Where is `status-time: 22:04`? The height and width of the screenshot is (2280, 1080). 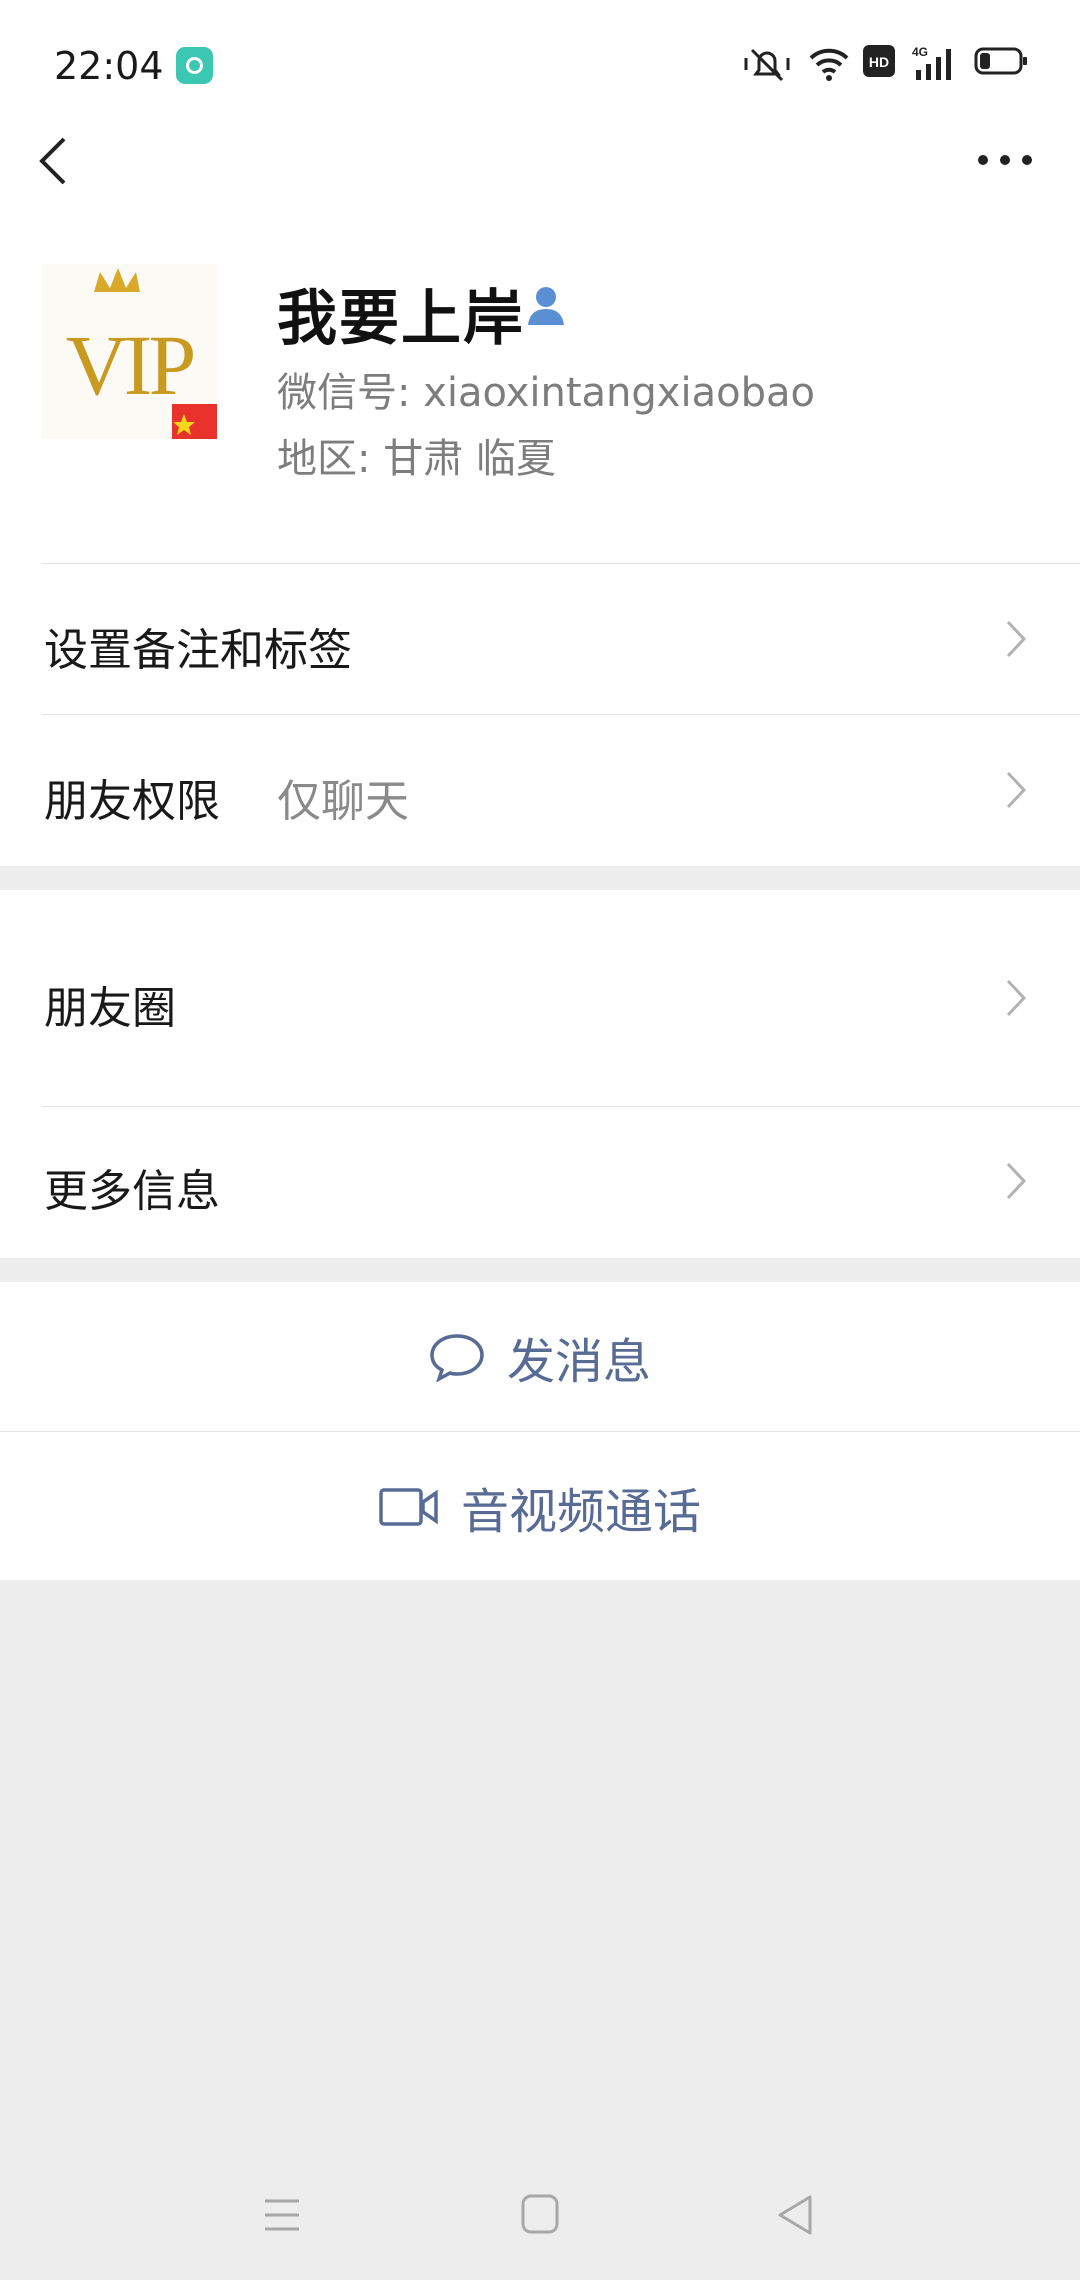 status-time: 22:04 is located at coordinates (109, 66).